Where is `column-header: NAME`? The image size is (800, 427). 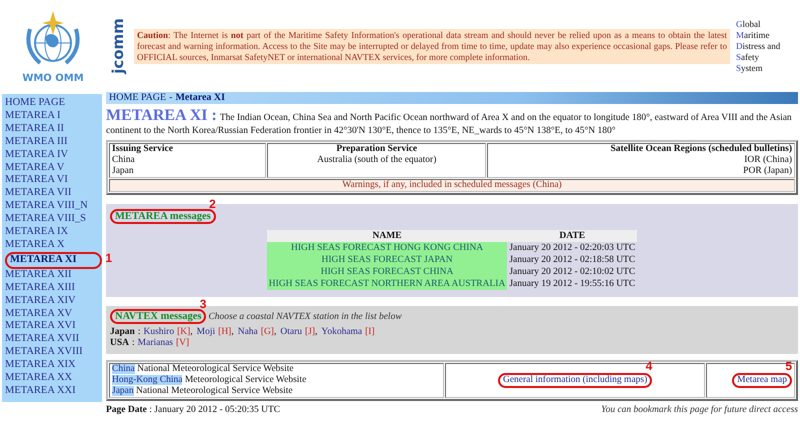
column-header: NAME is located at coordinates (387, 236).